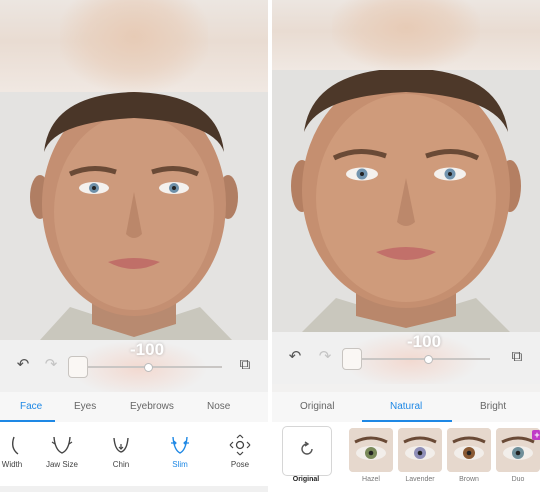 The width and height of the screenshot is (540, 492). What do you see at coordinates (134, 489) in the screenshot?
I see `bottom-bar` at bounding box center [134, 489].